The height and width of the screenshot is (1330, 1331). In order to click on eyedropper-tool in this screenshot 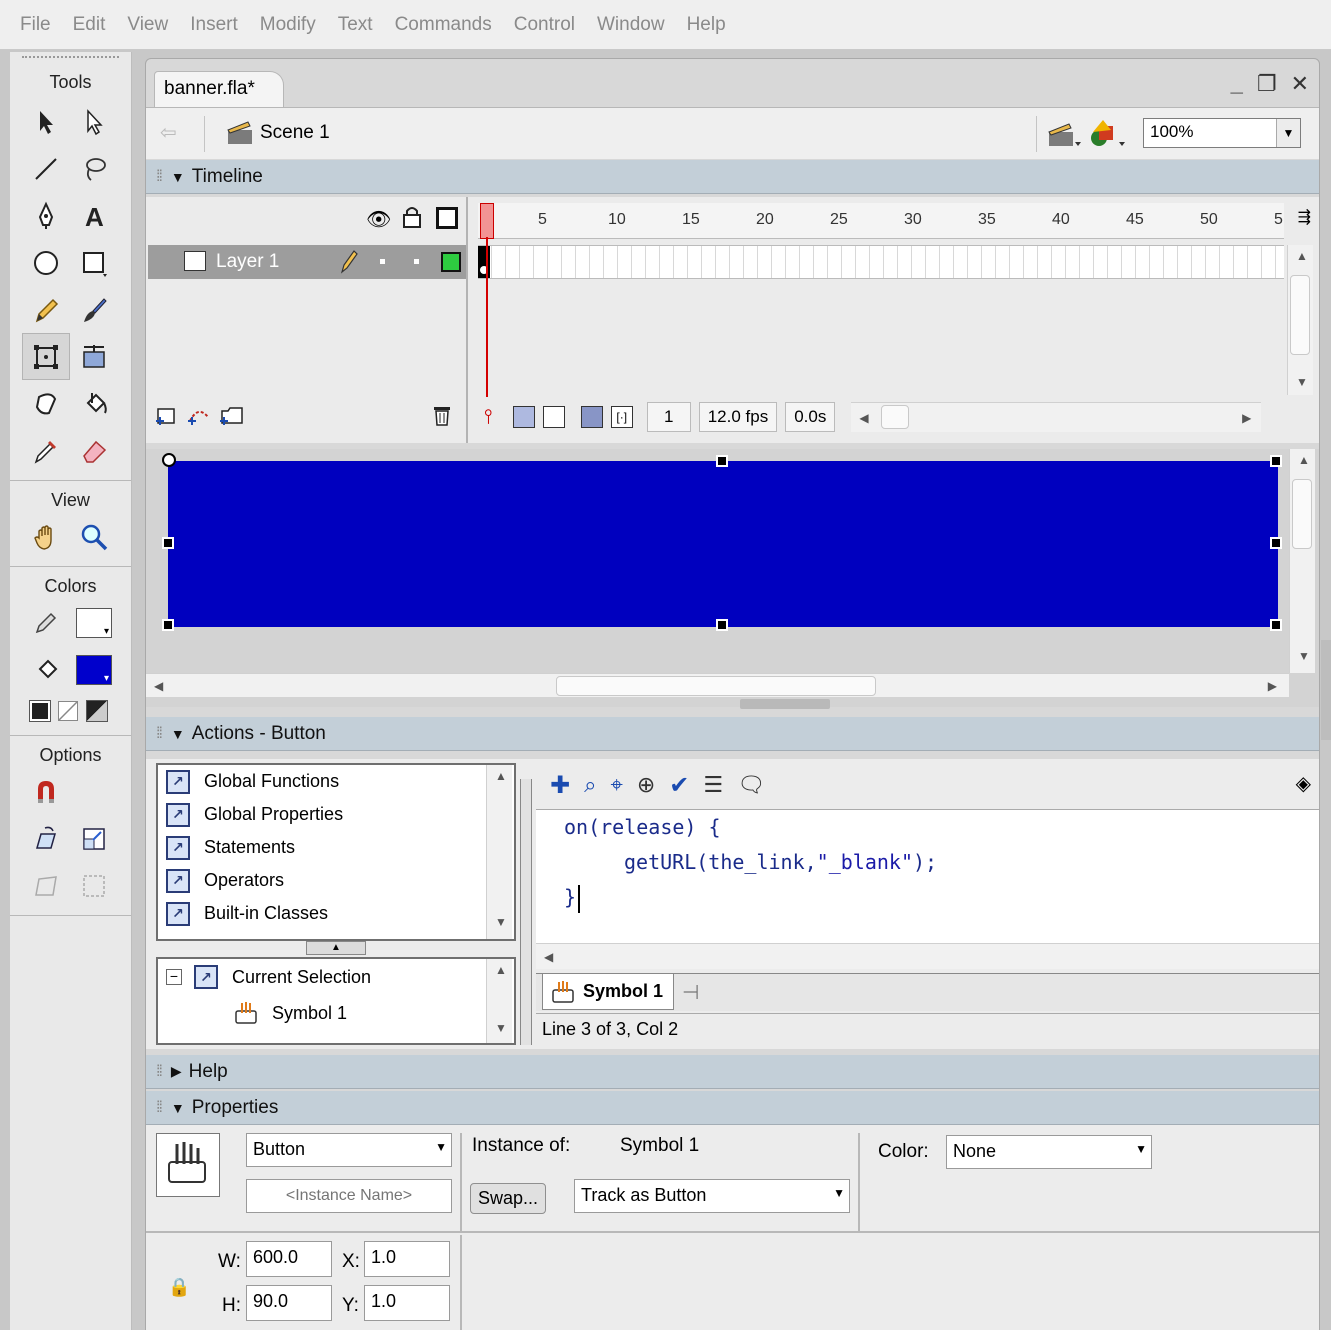, I will do `click(46, 450)`.